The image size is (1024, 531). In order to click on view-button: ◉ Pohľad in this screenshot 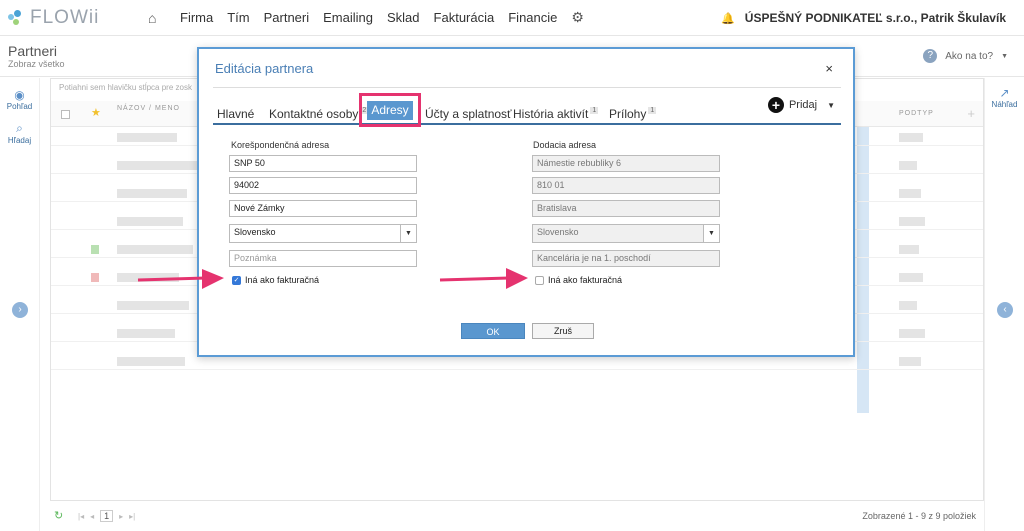, I will do `click(19, 99)`.